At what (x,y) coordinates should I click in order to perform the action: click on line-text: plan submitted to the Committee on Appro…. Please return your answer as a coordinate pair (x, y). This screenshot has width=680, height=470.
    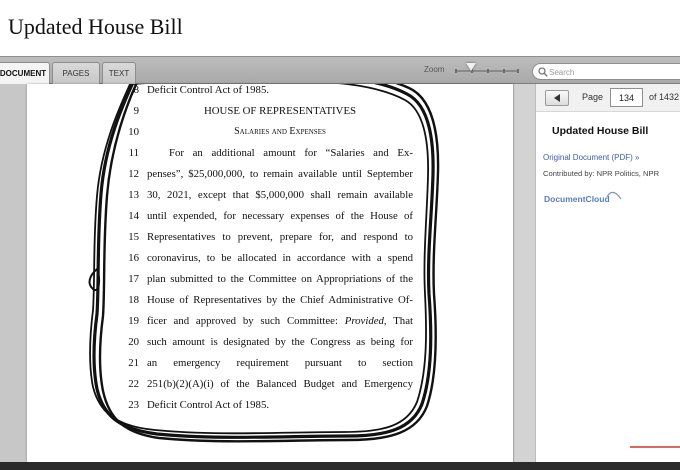
    Looking at the image, I should click on (280, 279).